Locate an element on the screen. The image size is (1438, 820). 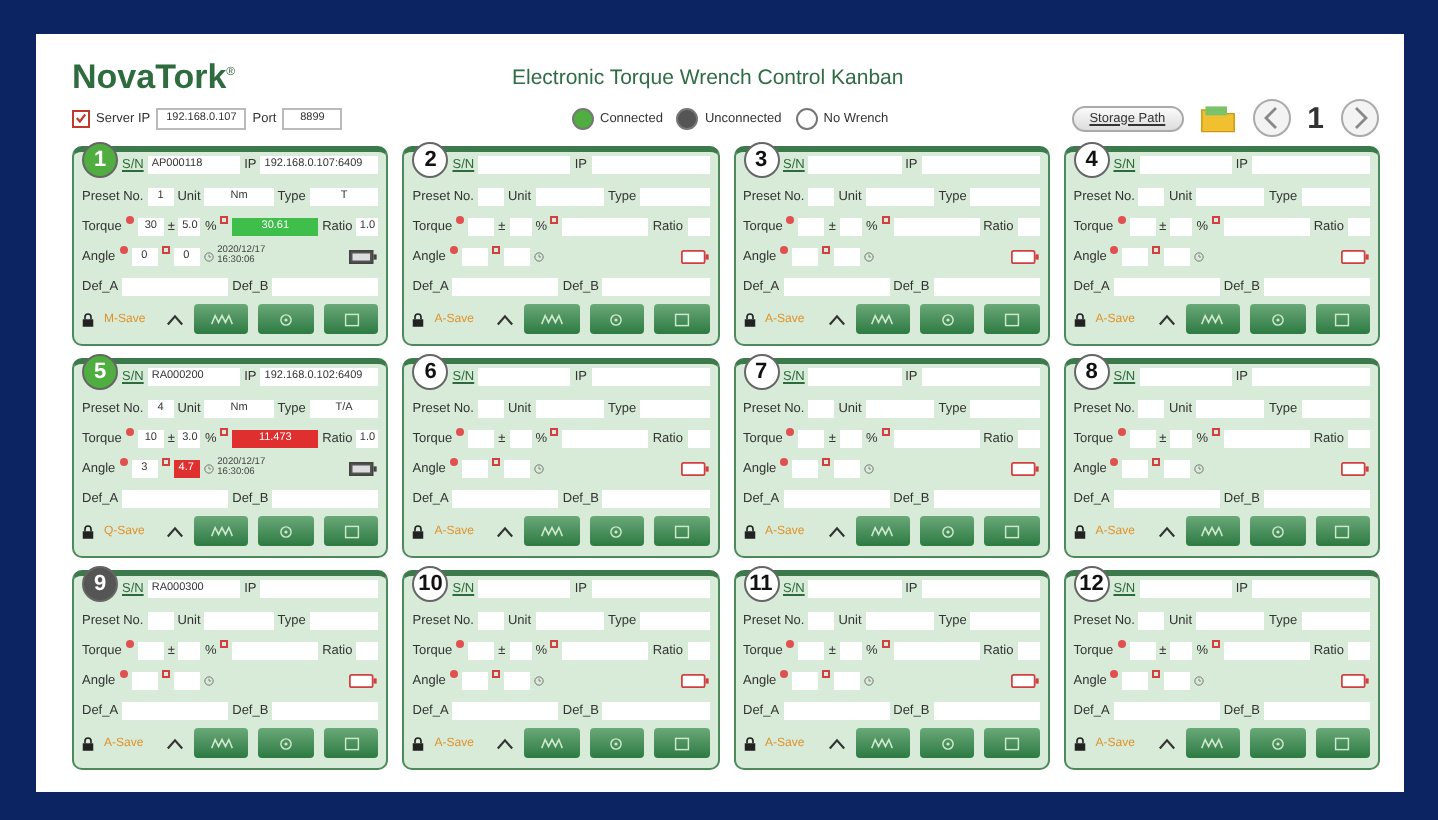
server-checkbox is located at coordinates (81, 118).